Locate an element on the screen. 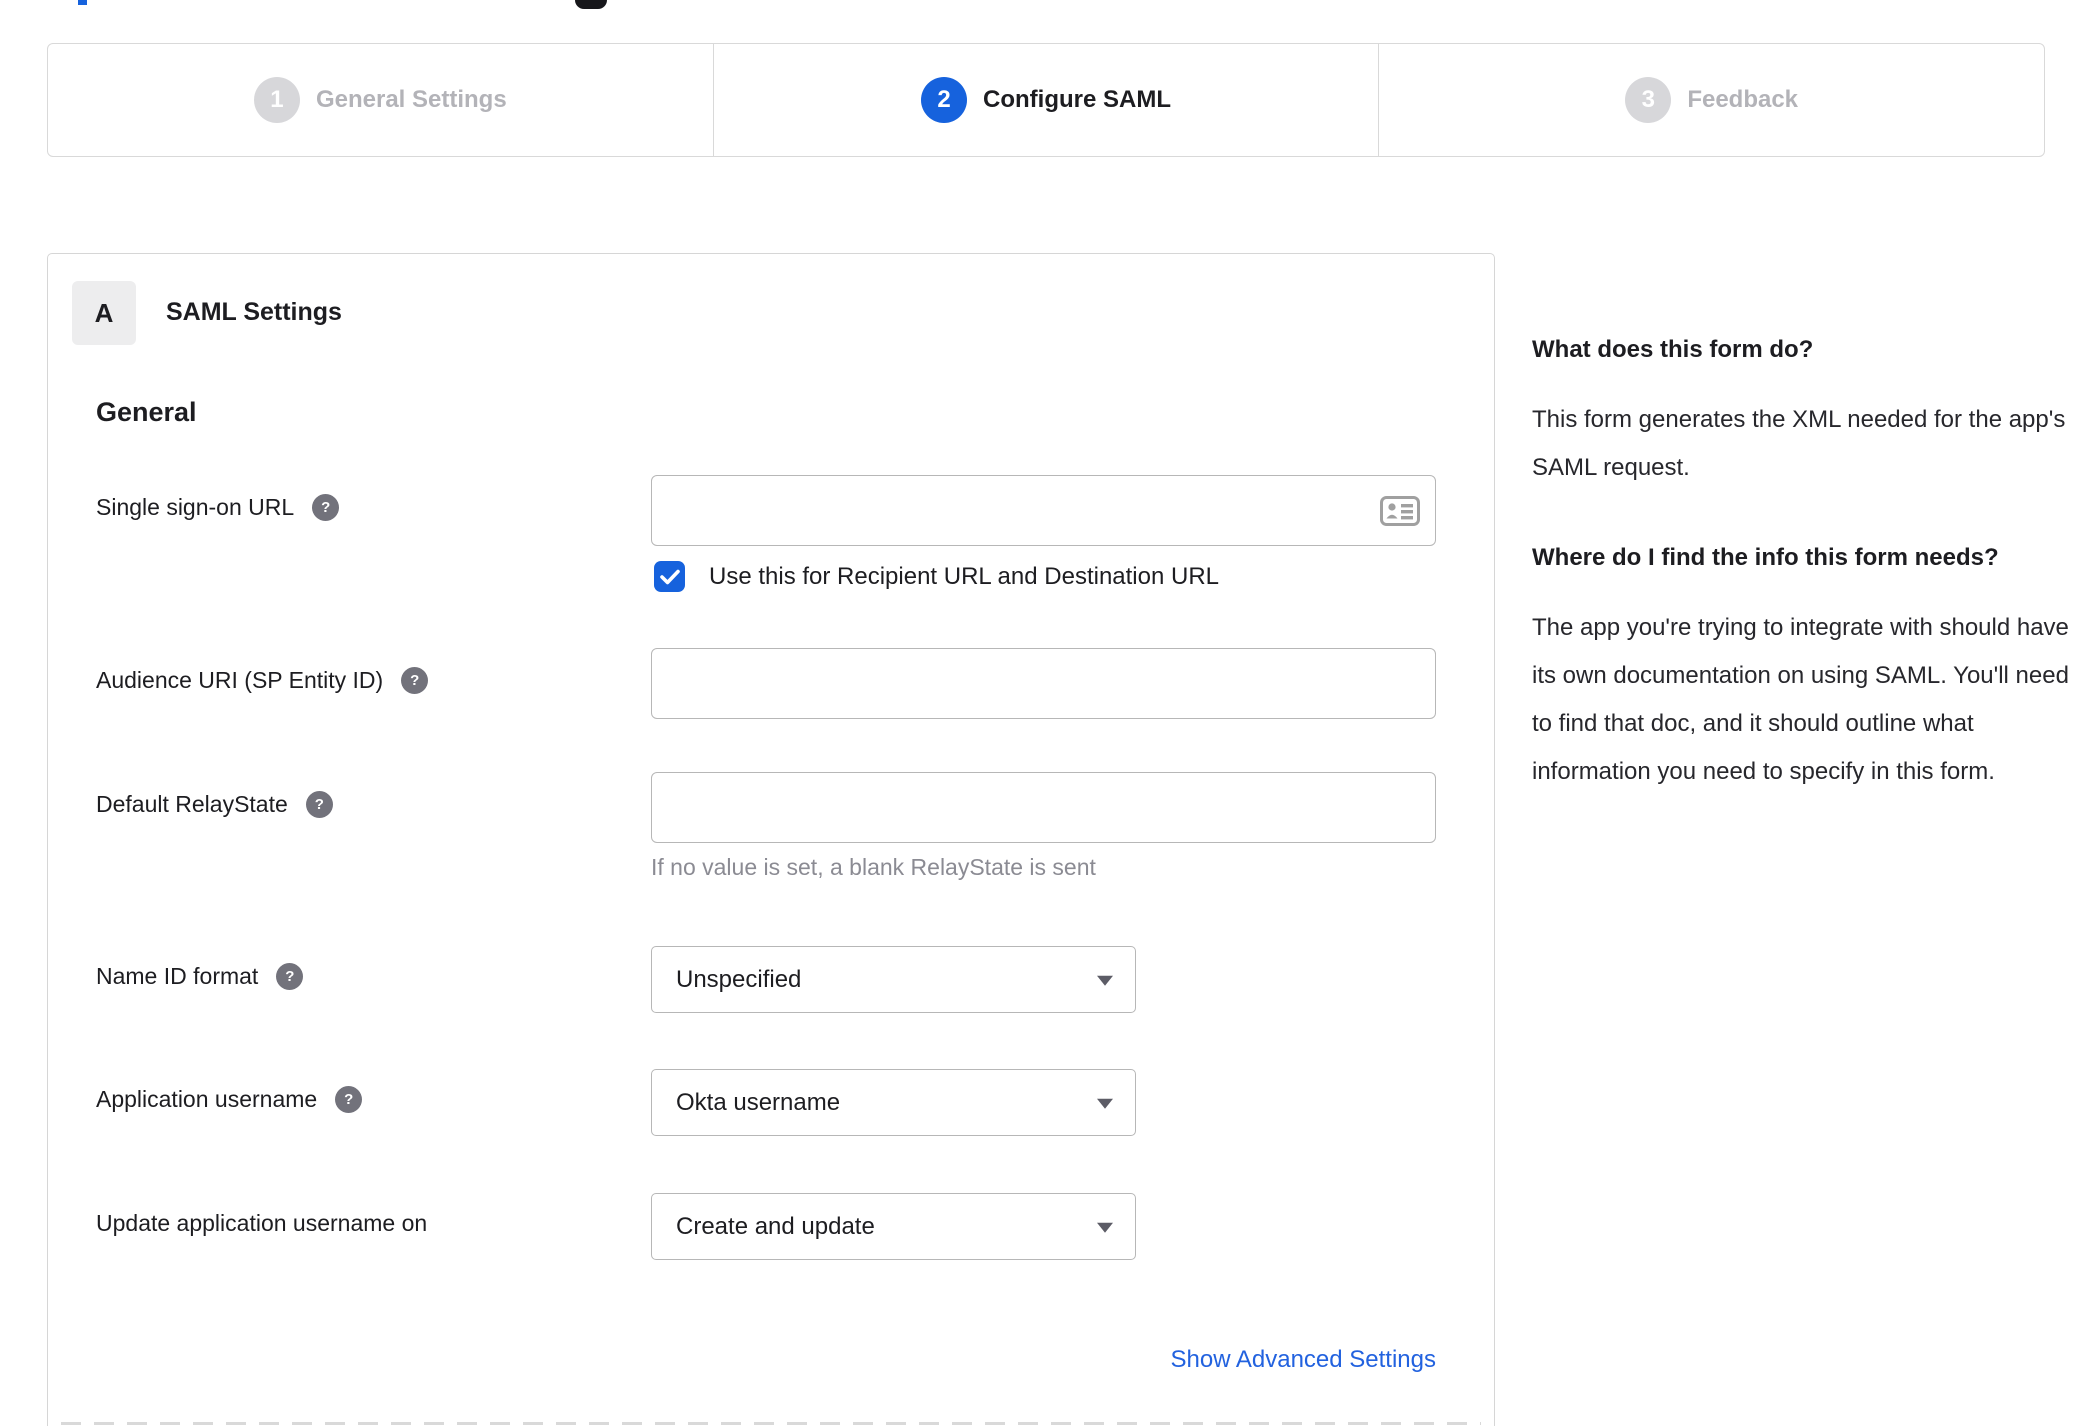  update-username-label-text: Update application username on is located at coordinates (262, 1223).